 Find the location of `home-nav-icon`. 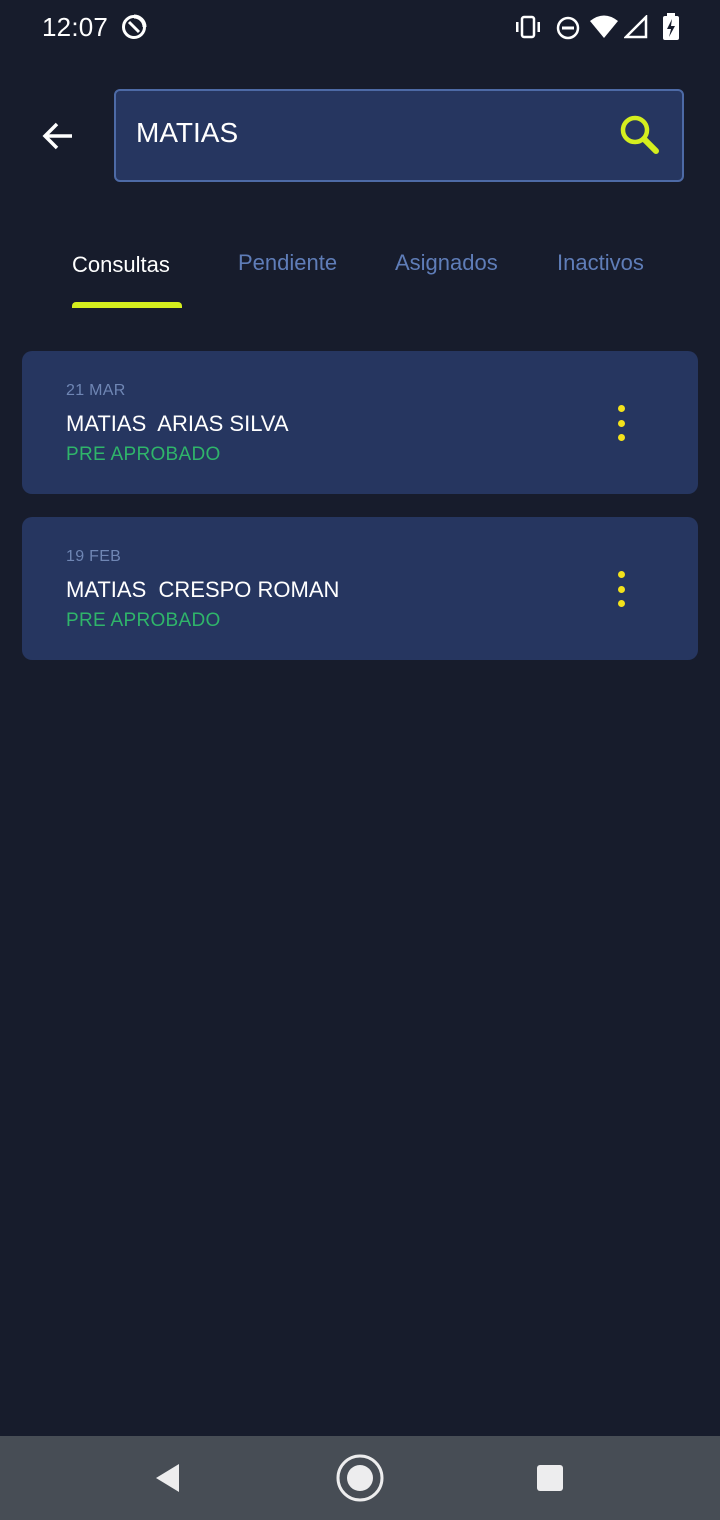

home-nav-icon is located at coordinates (360, 1478).